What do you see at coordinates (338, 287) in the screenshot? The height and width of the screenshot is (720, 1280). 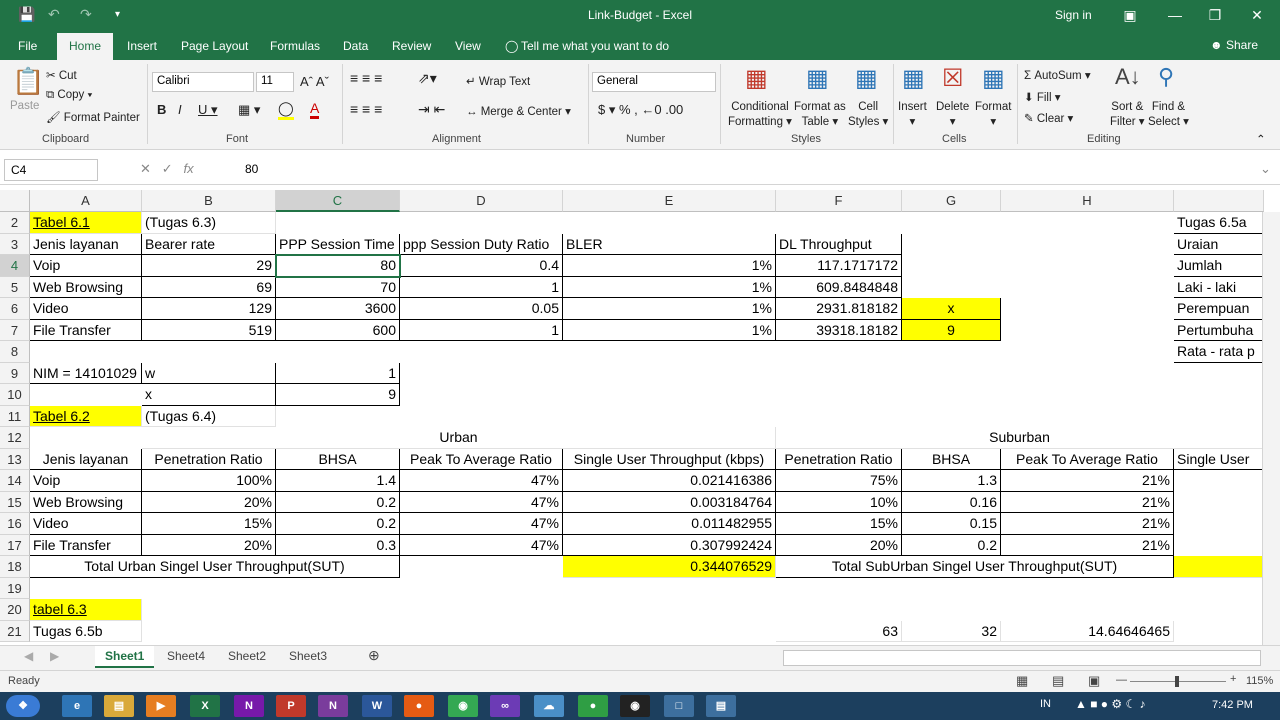 I see `cell: 70` at bounding box center [338, 287].